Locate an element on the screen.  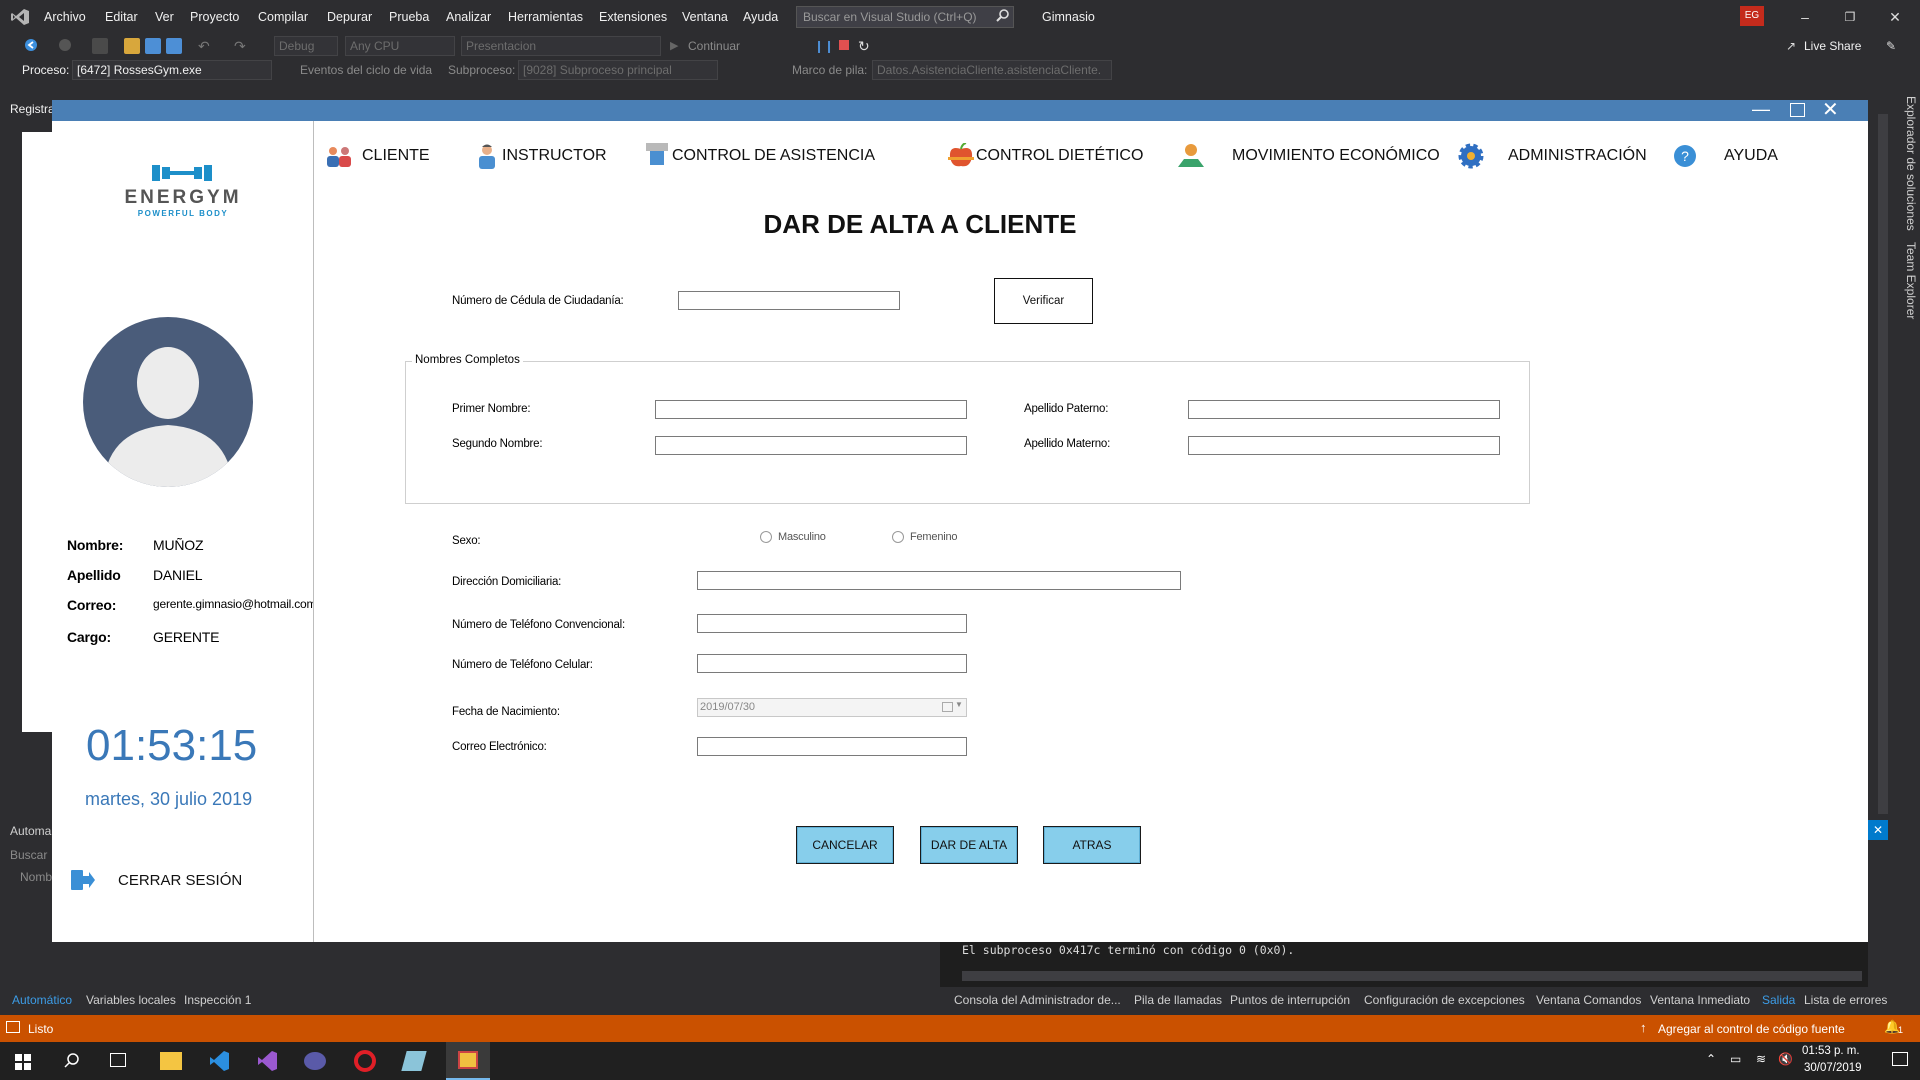
task-view-icon is located at coordinates (118, 1060).